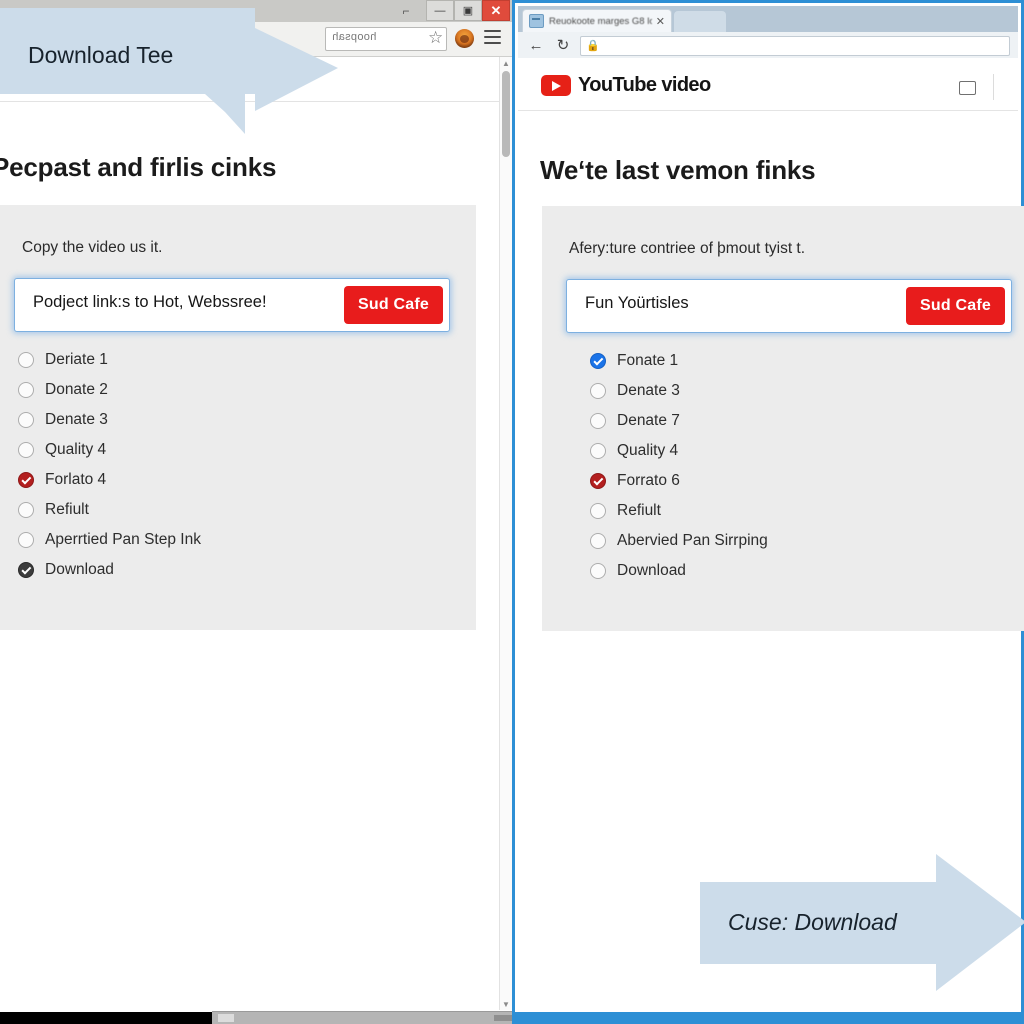 The height and width of the screenshot is (1024, 1024). I want to click on taskbar-left-segment, so click(106, 1018).